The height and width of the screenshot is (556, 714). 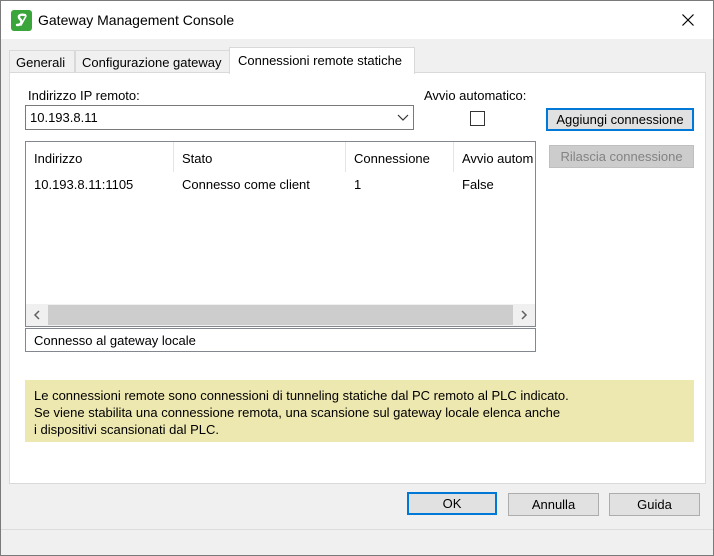 I want to click on remote-ip-label: Indirizzo IP remoto:, so click(x=84, y=95).